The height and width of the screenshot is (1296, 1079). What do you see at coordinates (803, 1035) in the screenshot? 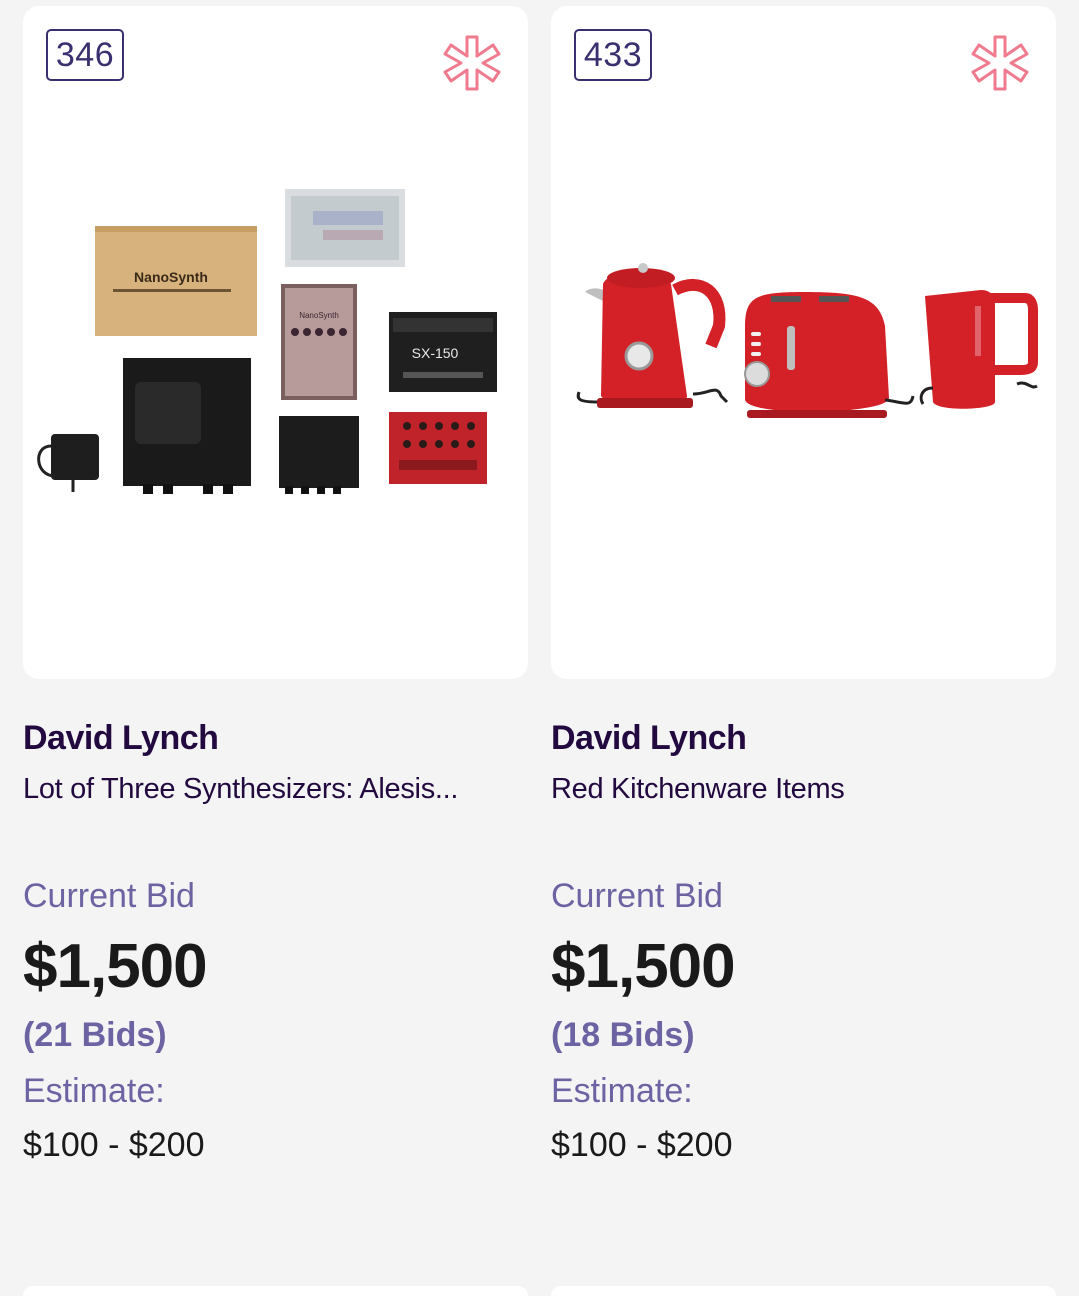
I see `bid-count: (18 Bids)` at bounding box center [803, 1035].